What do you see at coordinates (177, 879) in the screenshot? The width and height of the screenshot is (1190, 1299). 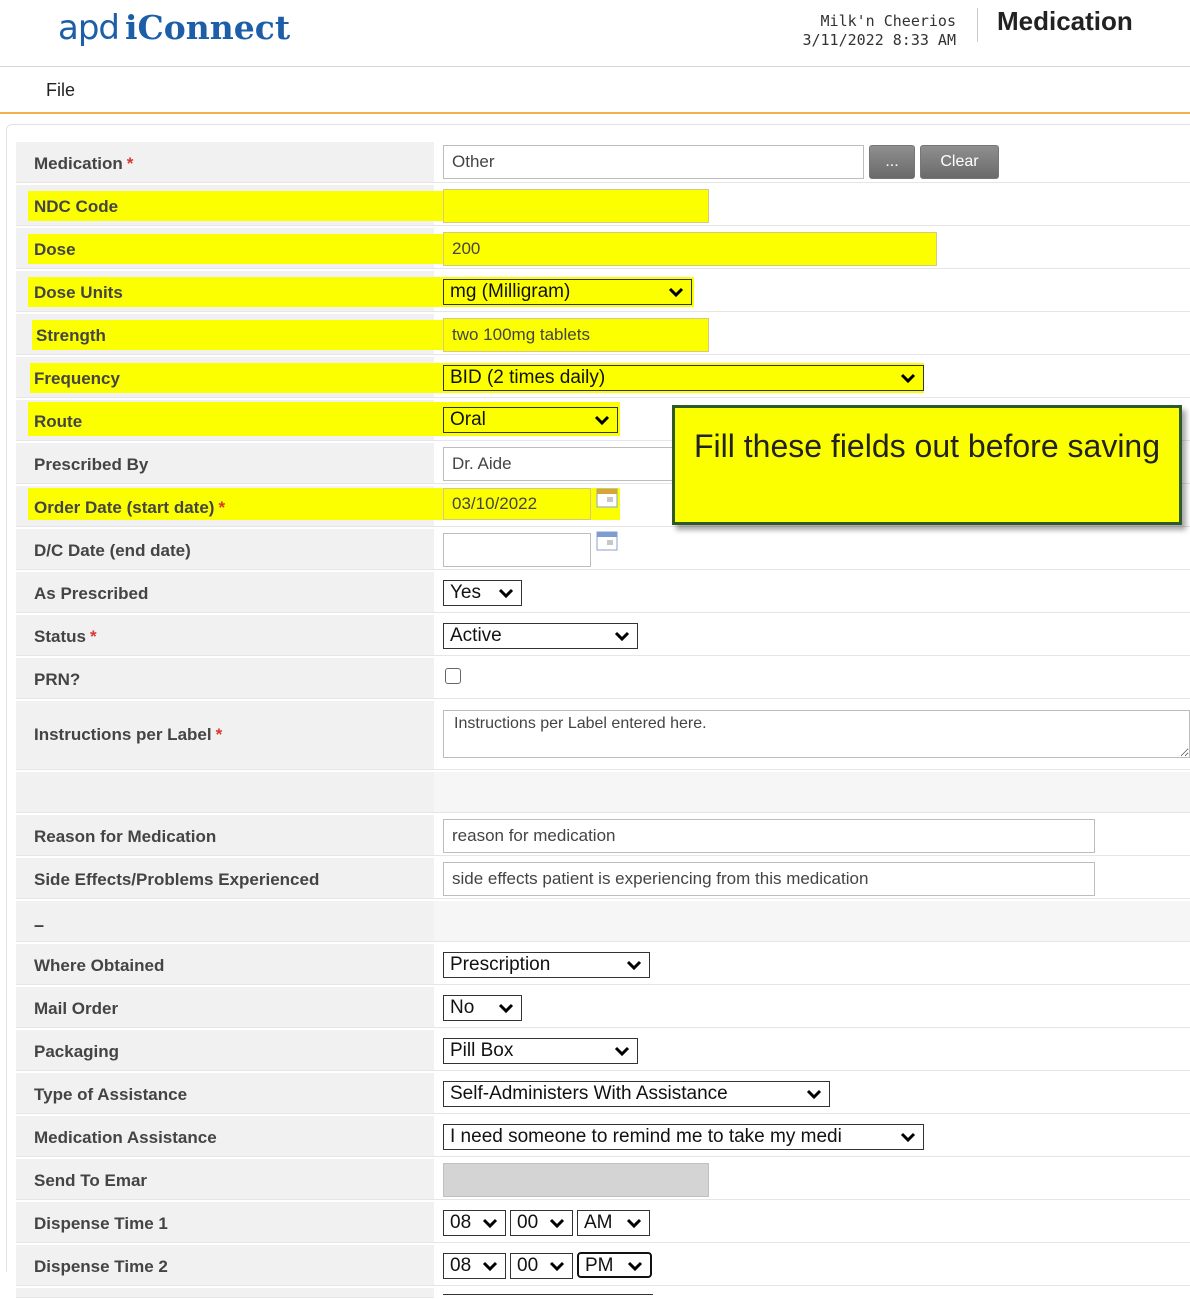 I see `label-side-effects: Side Effects/Problems Experienced` at bounding box center [177, 879].